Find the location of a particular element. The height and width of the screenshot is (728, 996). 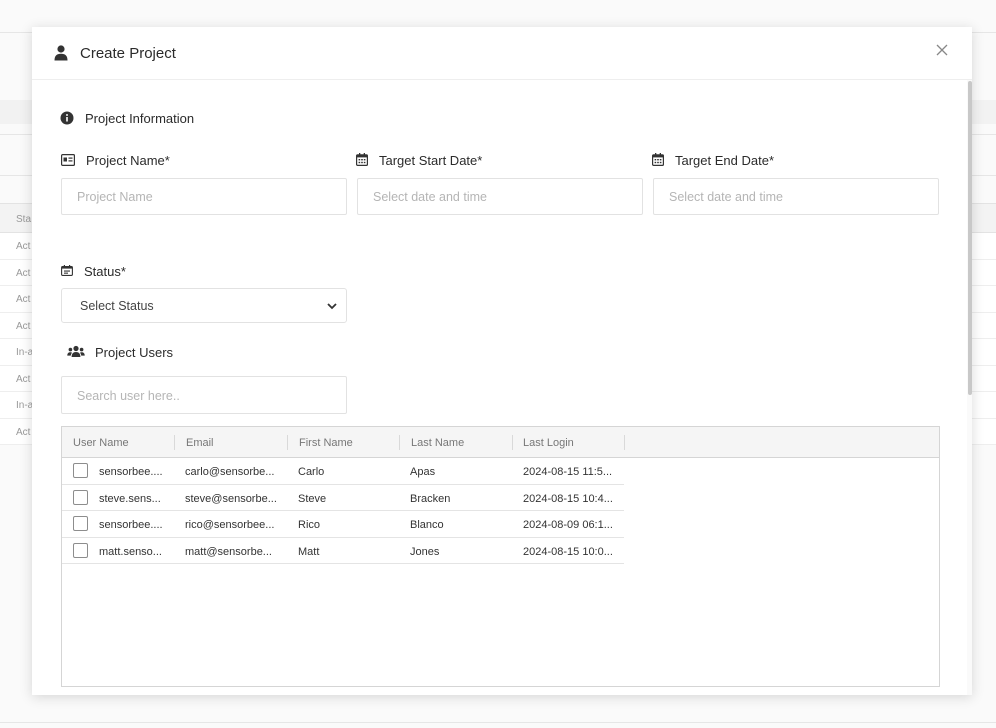

project-name-input: Project Name is located at coordinates (204, 196).